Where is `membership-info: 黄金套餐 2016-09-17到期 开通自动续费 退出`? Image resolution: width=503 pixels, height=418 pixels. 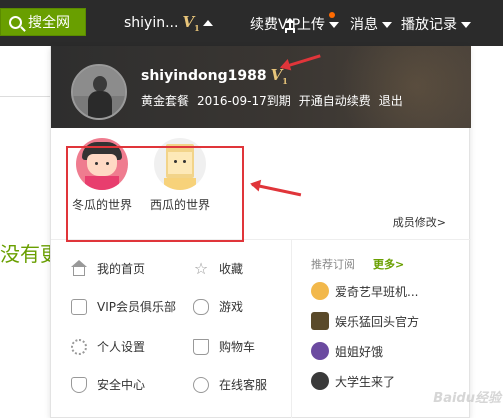
membership-info: 黄金套餐 2016-09-17到期 开通自动续费 退出 is located at coordinates (276, 100).